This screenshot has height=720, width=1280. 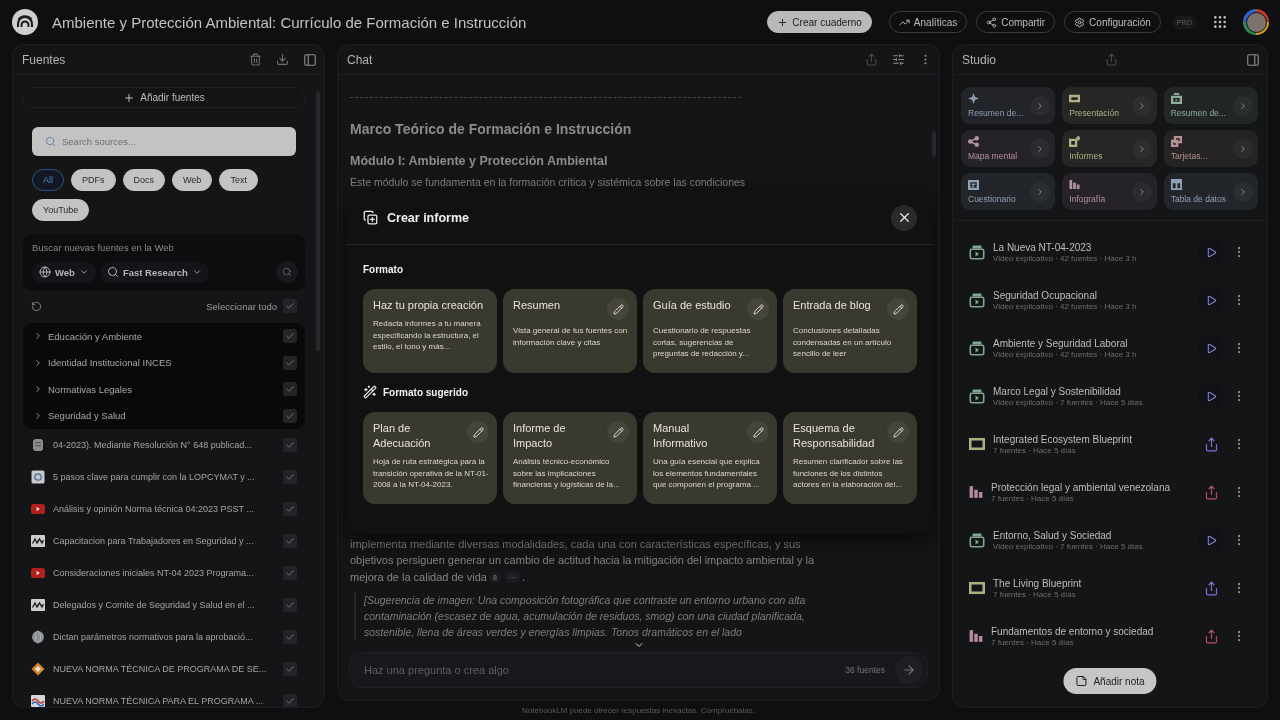 I want to click on chat-input-field: Haz una pregunta o crea algo 36 fuentes, so click(x=638, y=670).